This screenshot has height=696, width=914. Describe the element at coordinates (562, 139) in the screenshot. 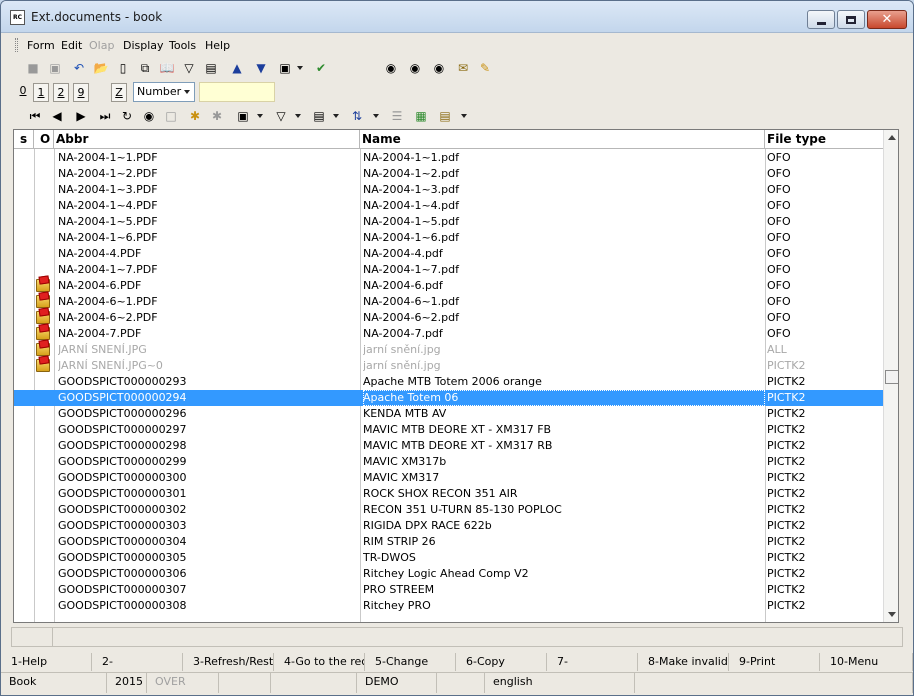

I see `column-header-name: Name` at that location.